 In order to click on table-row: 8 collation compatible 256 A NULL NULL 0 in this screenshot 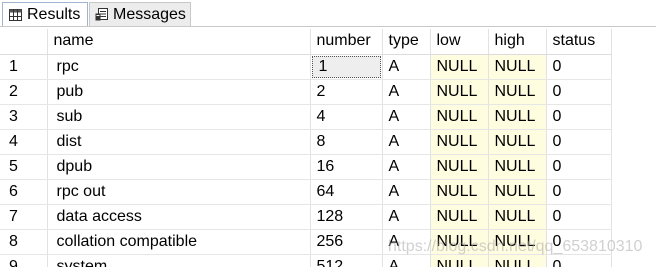, I will do `click(306, 242)`.